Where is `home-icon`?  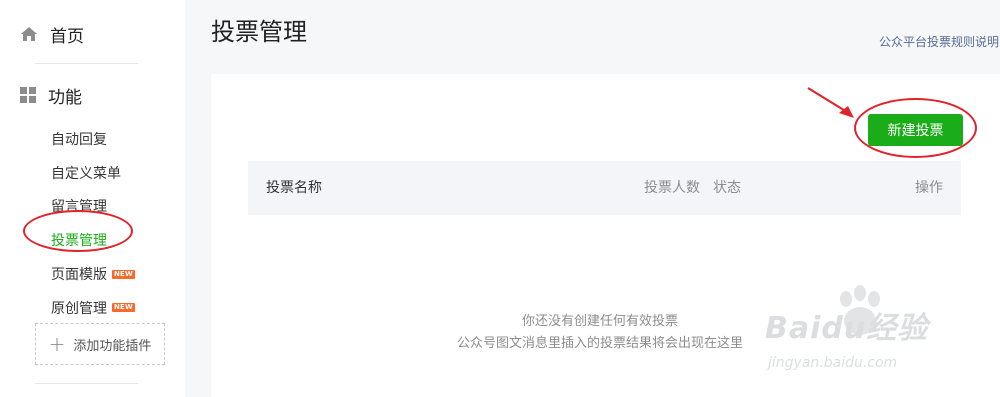
home-icon is located at coordinates (29, 34).